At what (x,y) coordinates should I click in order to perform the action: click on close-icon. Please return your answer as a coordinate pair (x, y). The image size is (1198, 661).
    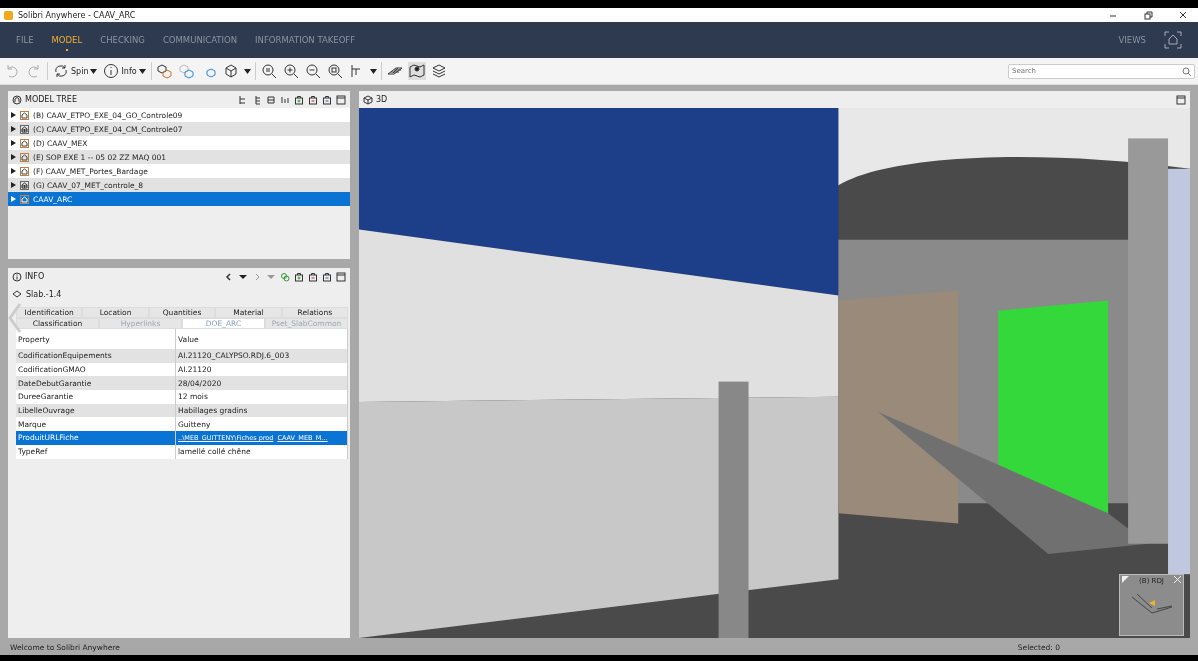
    Looking at the image, I should click on (1183, 15).